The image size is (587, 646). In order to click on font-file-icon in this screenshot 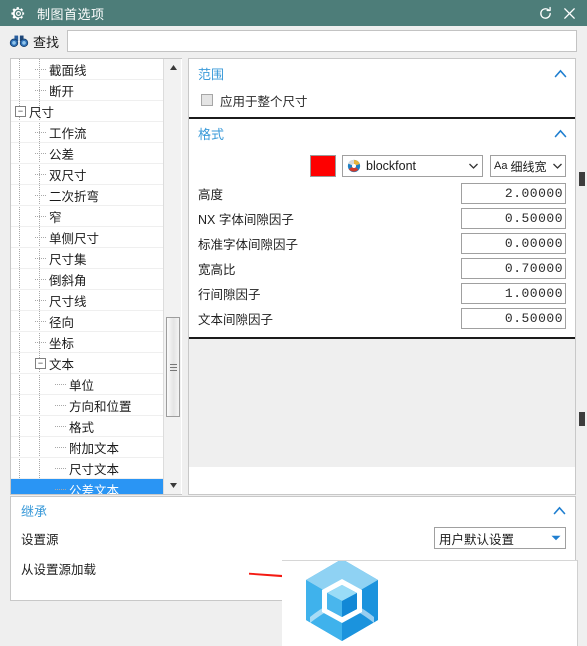, I will do `click(354, 166)`.